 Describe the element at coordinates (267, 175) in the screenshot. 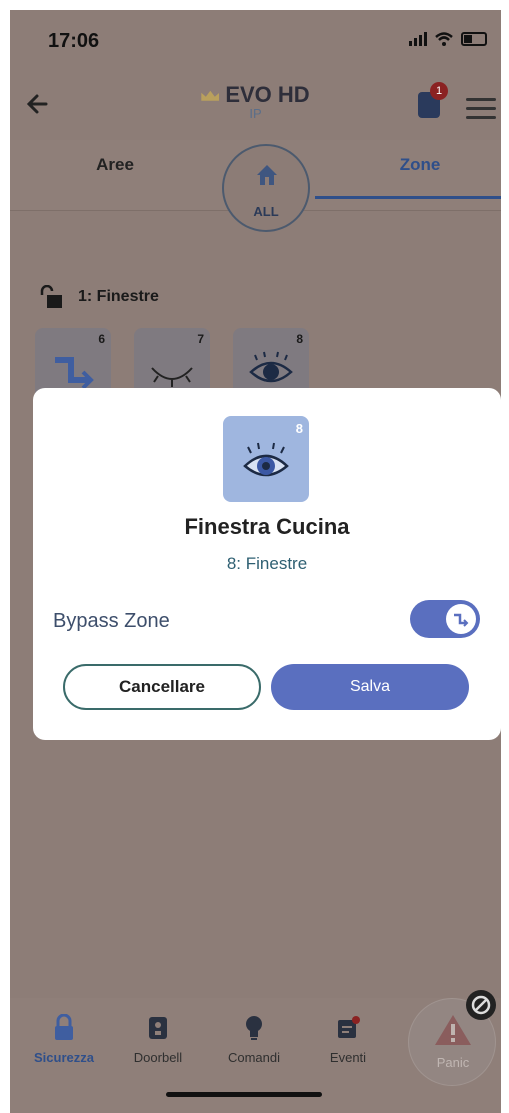

I see `house-icon` at that location.